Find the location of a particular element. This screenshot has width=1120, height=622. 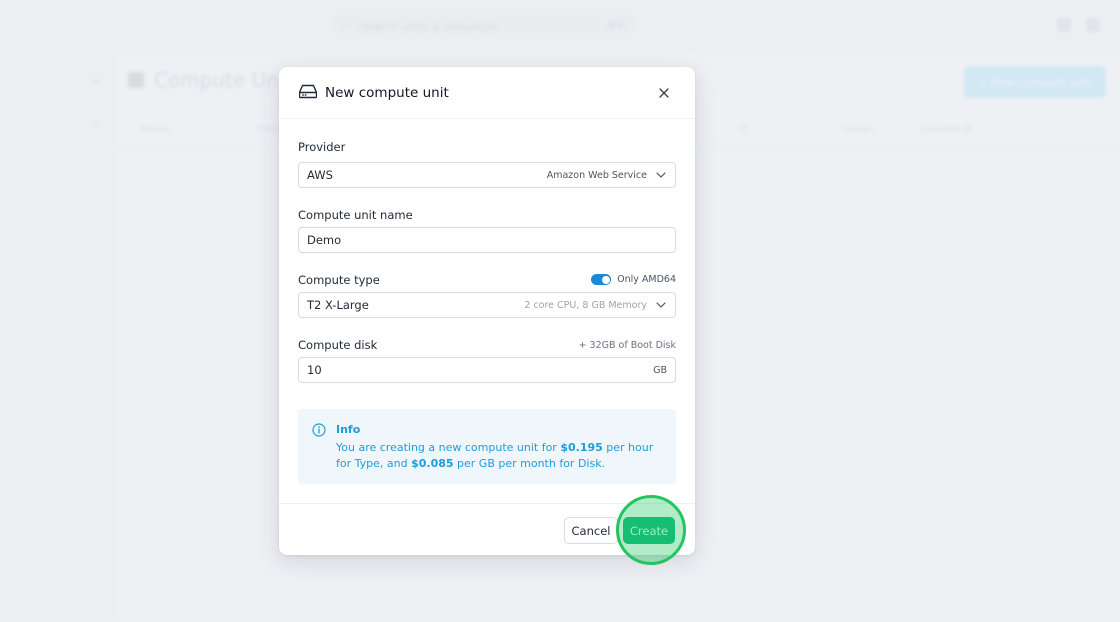

disk-price: $0.085 is located at coordinates (432, 463).